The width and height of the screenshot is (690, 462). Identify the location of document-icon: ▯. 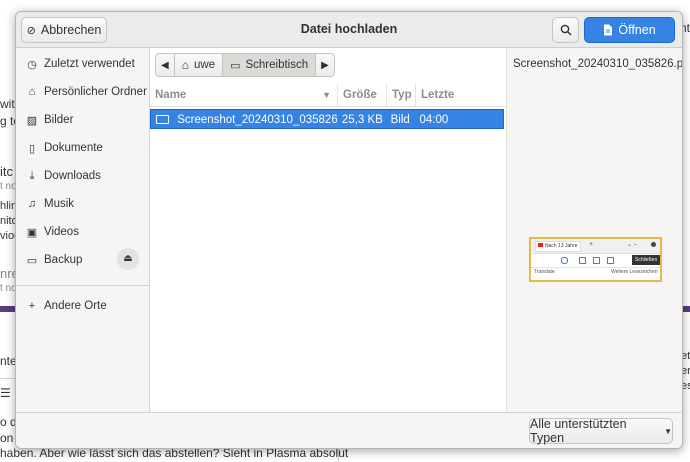
(32, 148).